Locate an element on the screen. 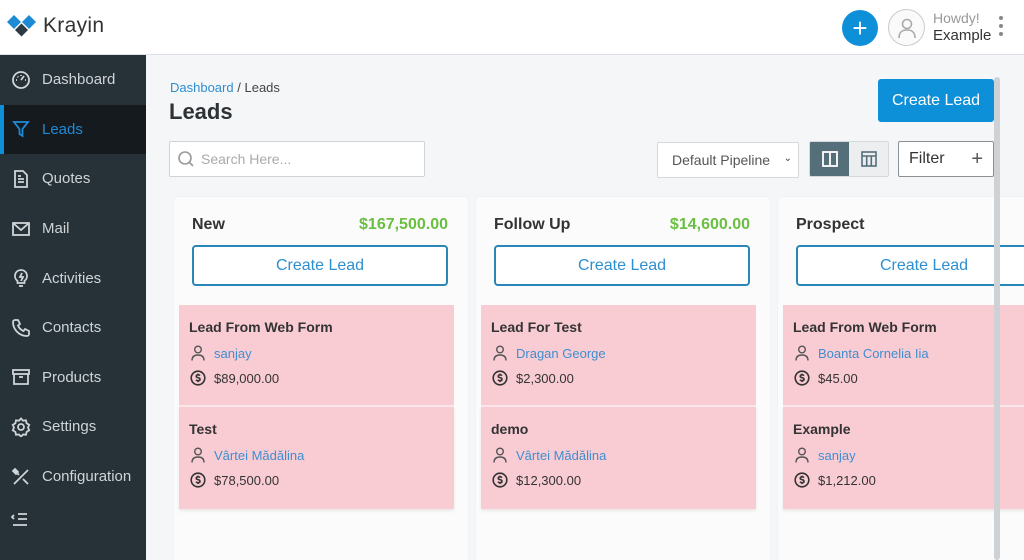 This screenshot has height=560, width=1024. chevron-down-icon: ⌄ is located at coordinates (787, 158).